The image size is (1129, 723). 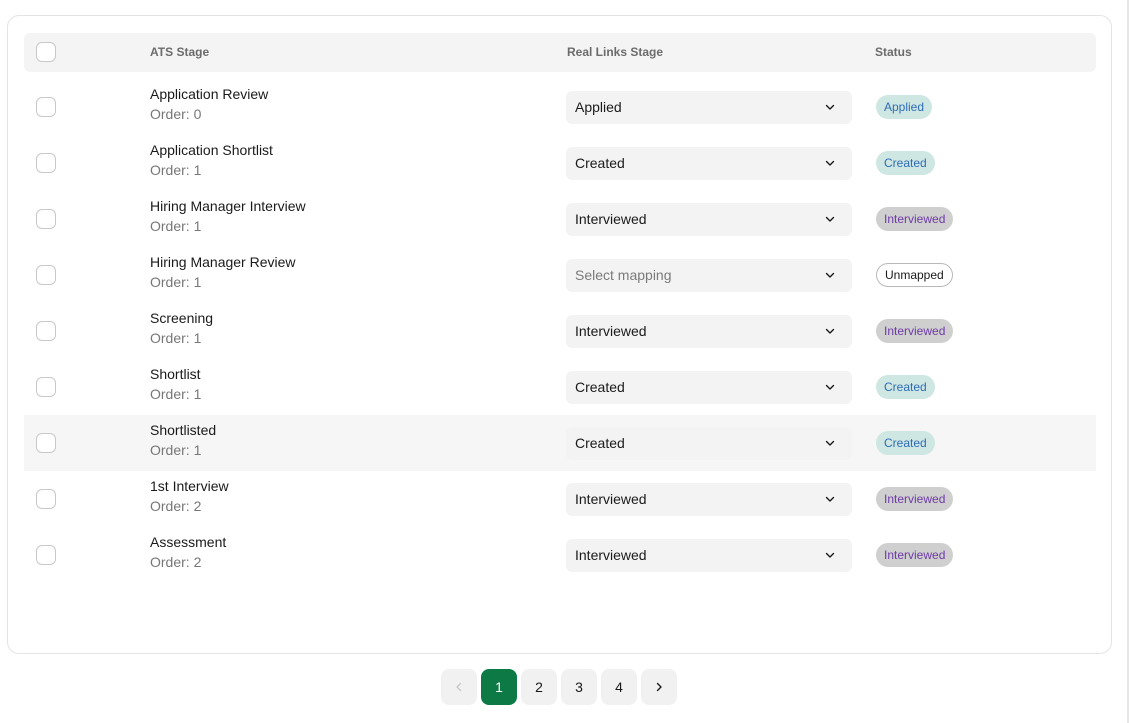 I want to click on ats-stage-name: Hiring Manager Review, so click(x=223, y=262).